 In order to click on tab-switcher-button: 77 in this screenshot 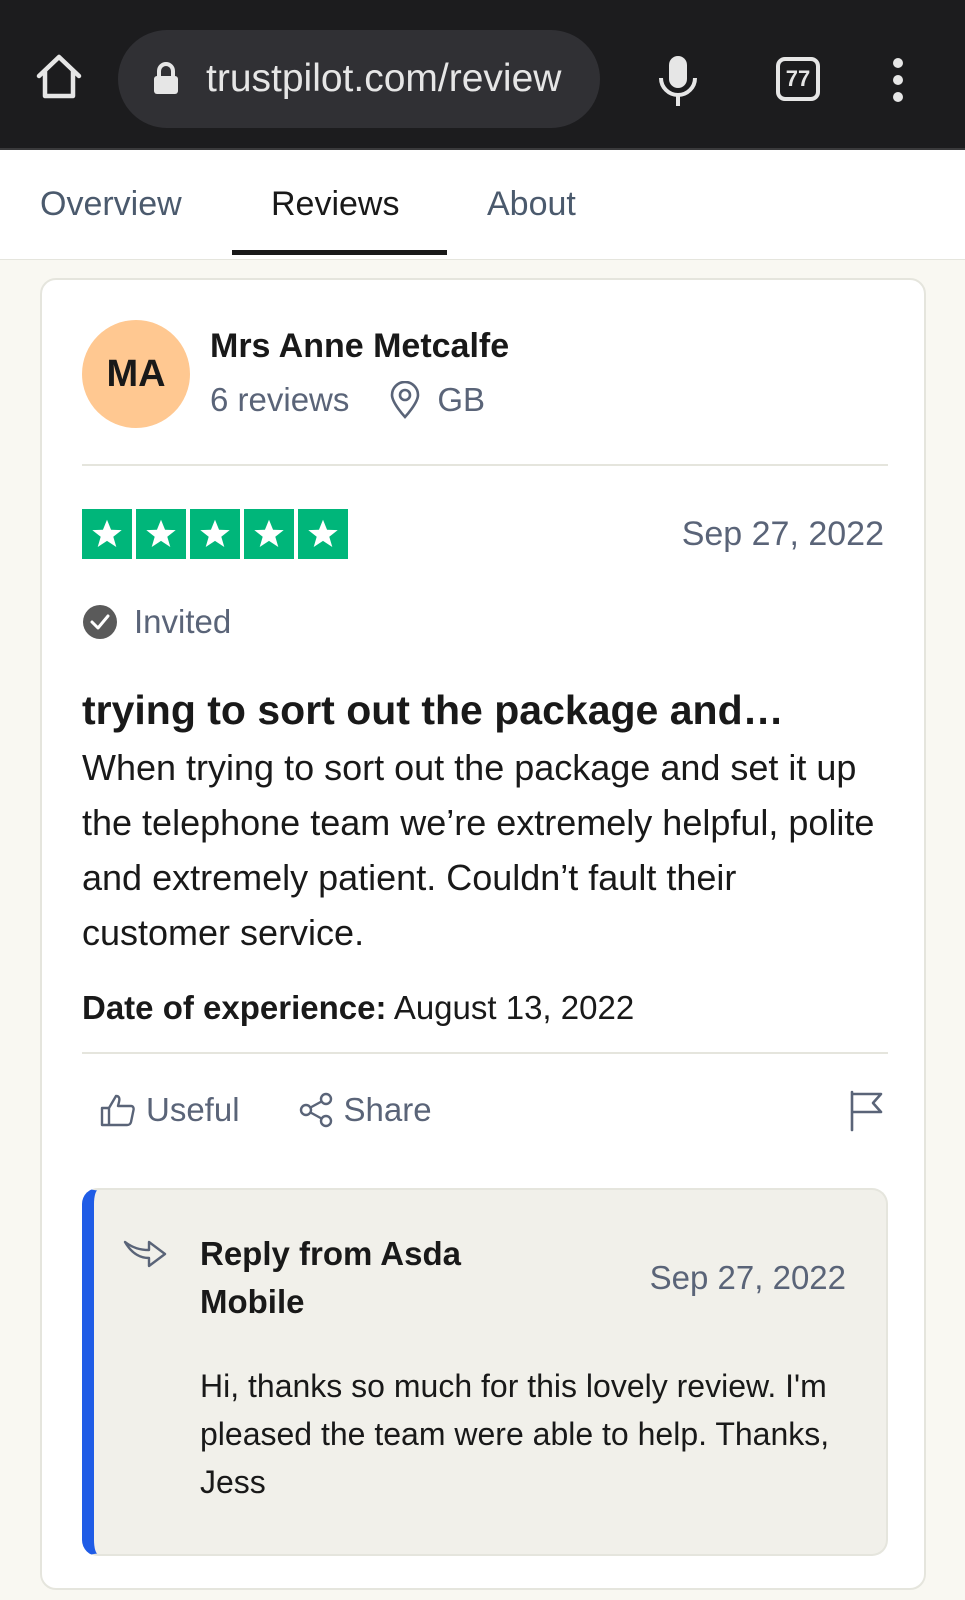, I will do `click(798, 79)`.